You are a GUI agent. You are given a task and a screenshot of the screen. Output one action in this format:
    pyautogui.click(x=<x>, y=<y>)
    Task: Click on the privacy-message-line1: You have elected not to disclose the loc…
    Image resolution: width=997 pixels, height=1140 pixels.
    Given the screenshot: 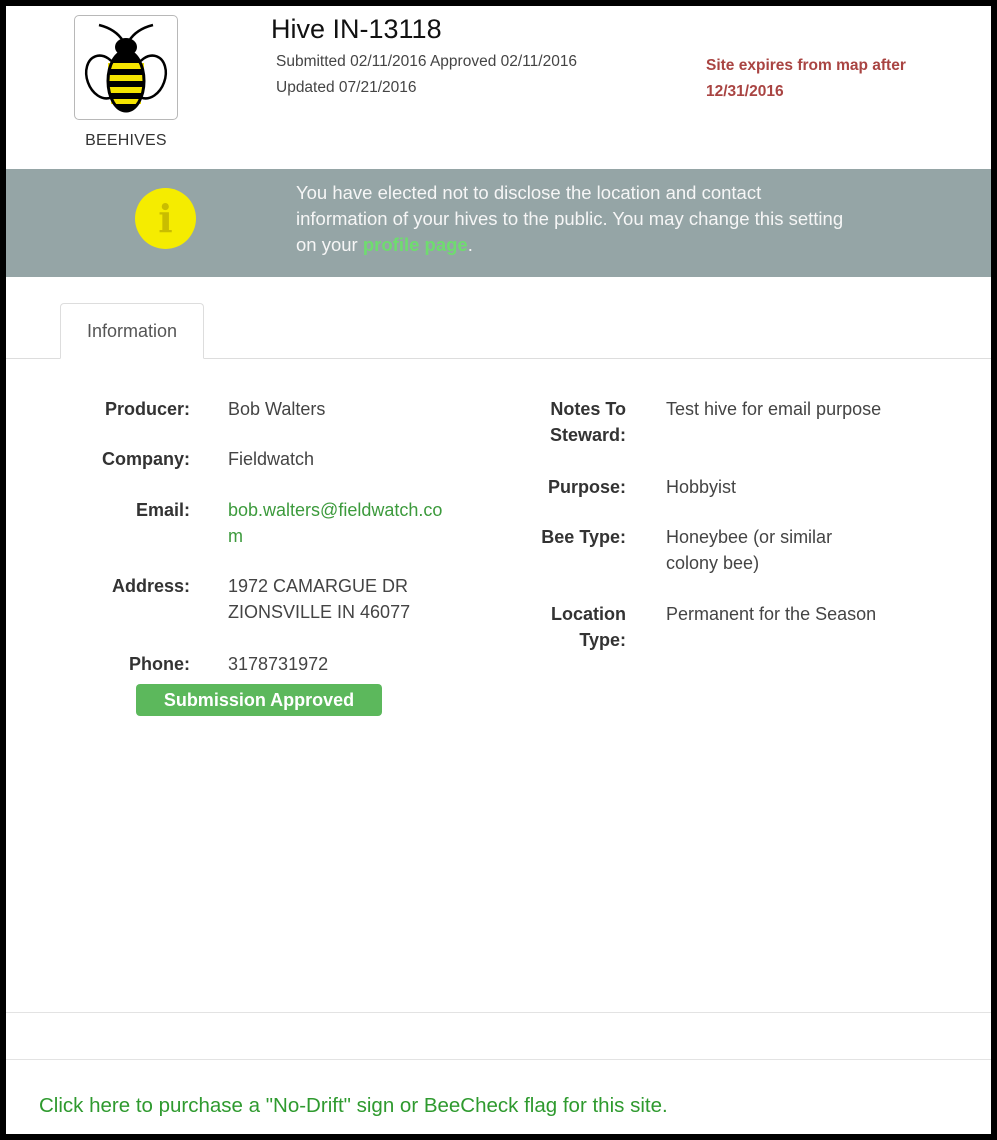 What is the action you would take?
    pyautogui.click(x=529, y=192)
    